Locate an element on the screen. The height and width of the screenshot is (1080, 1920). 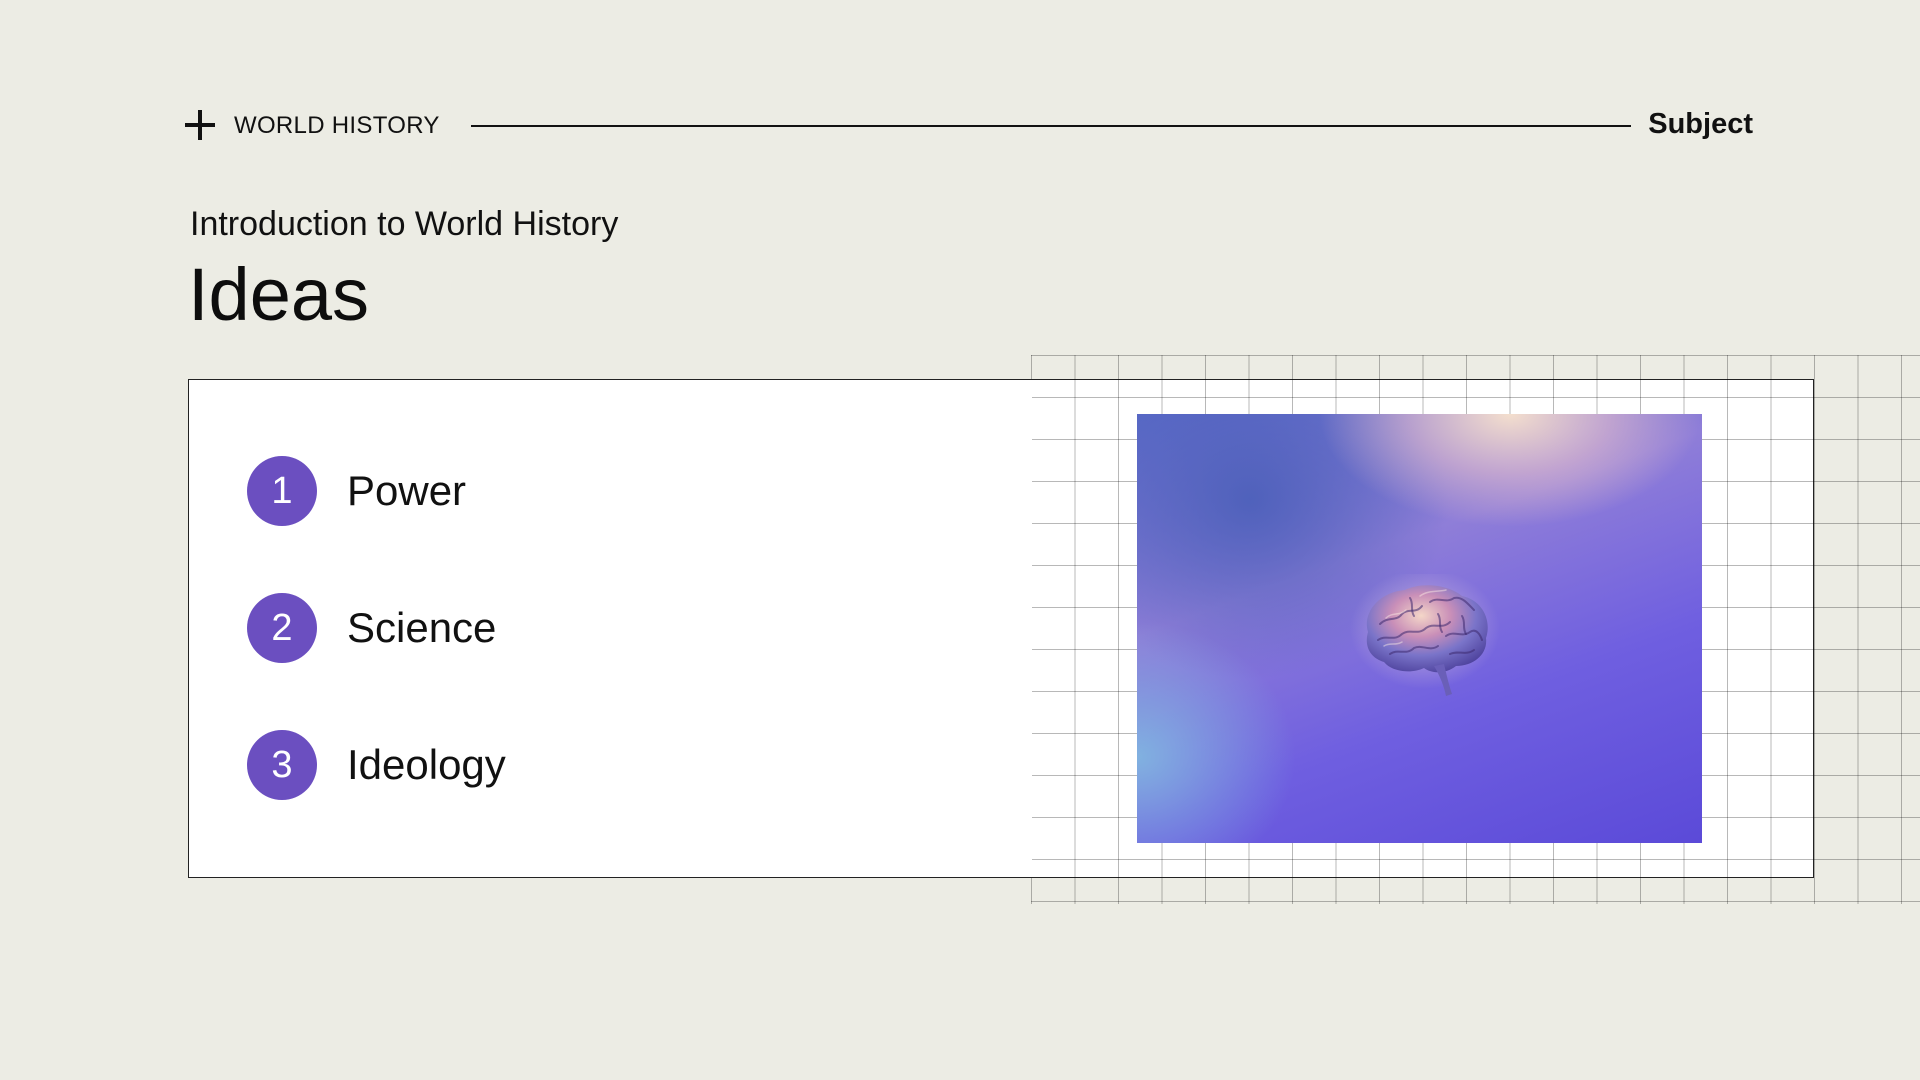
number-badge: 1 is located at coordinates (282, 491).